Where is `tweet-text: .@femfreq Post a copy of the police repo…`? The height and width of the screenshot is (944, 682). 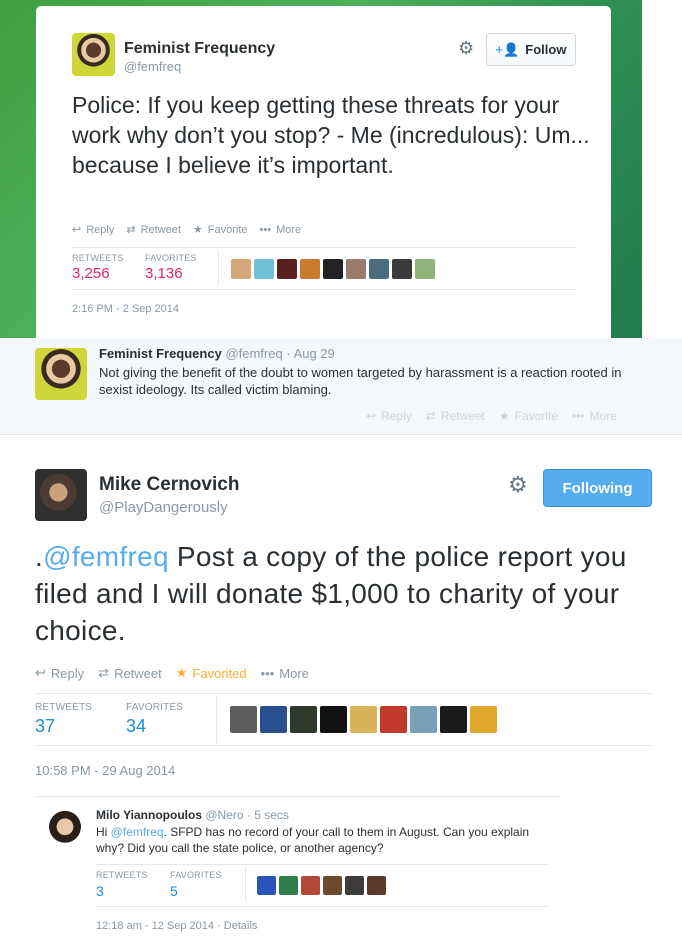 tweet-text: .@femfreq Post a copy of the police repo… is located at coordinates (345, 593).